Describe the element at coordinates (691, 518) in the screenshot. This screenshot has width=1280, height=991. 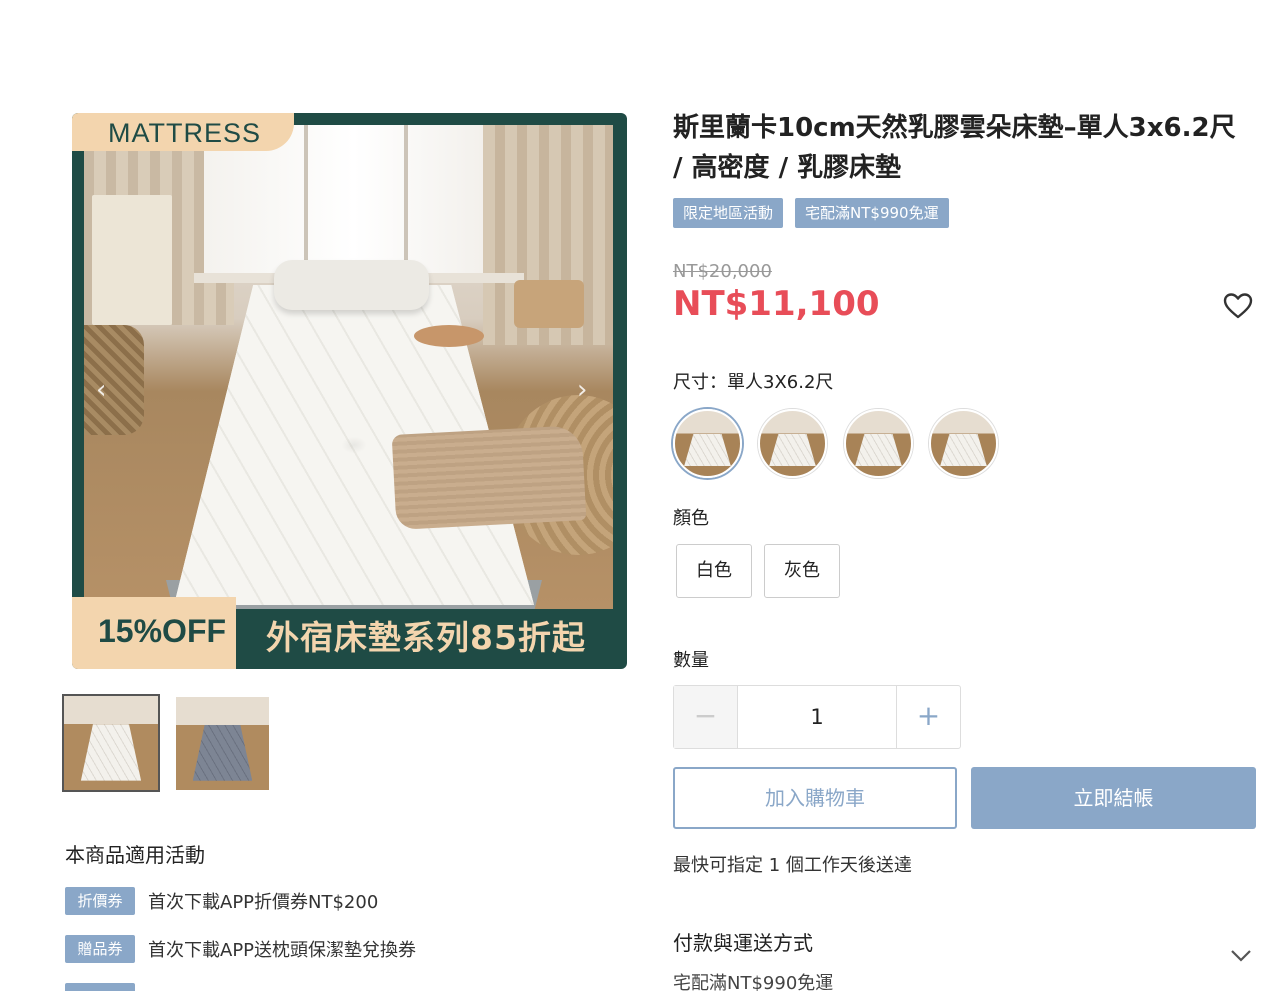
I see `color-label: 顏色` at that location.